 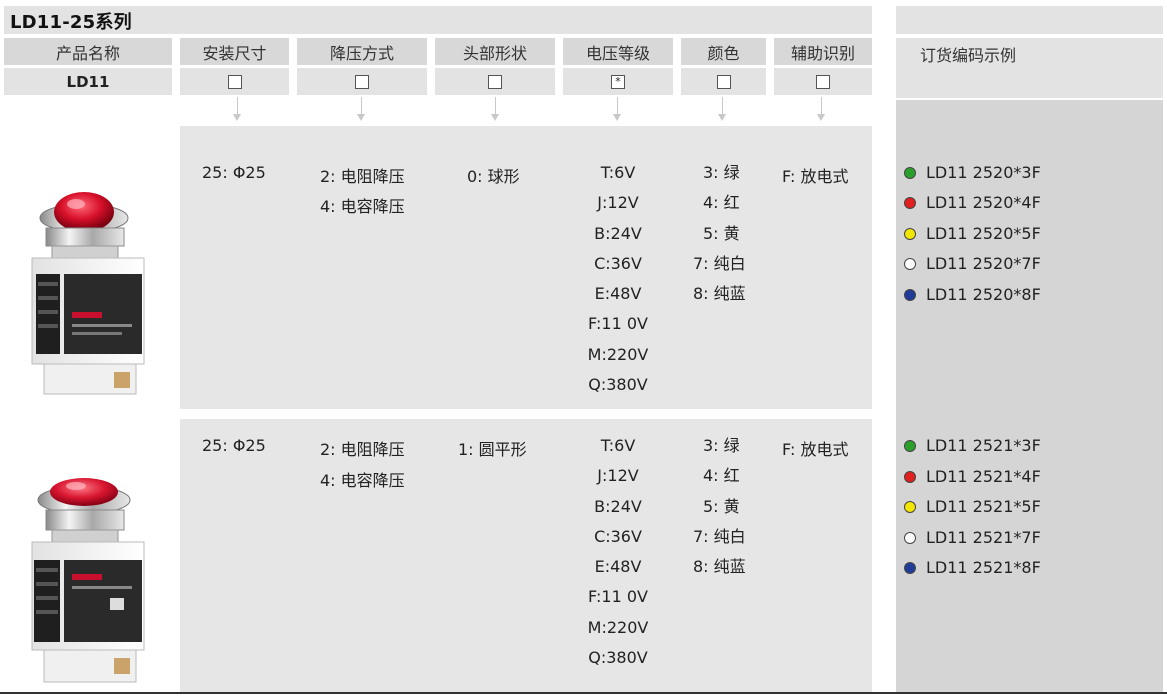 What do you see at coordinates (721, 476) in the screenshot?
I see `row-2-color-red: 4: 红` at bounding box center [721, 476].